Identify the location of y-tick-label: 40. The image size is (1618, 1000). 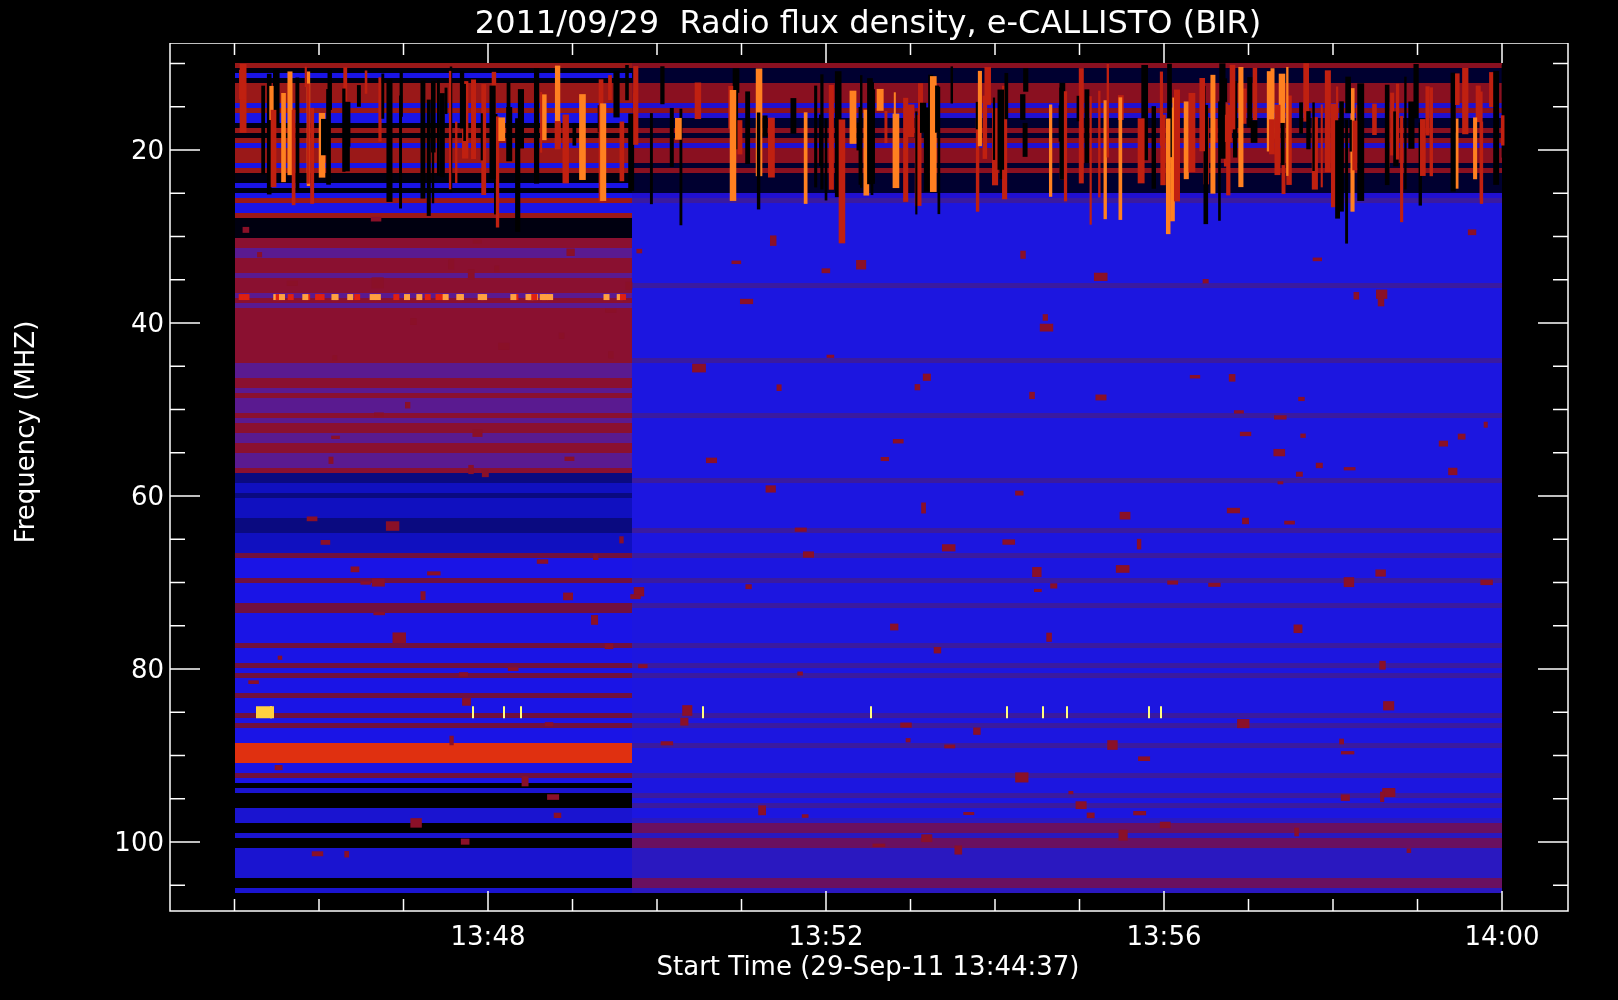
(147, 323).